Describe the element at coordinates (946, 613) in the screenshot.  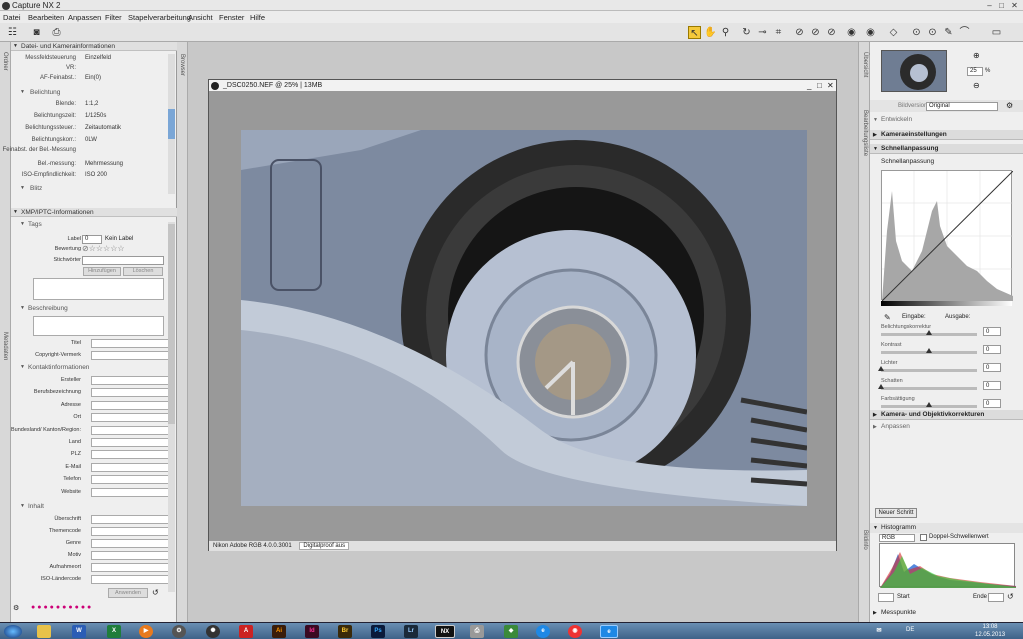
I see `focus-points-section: Messpunkte` at that location.